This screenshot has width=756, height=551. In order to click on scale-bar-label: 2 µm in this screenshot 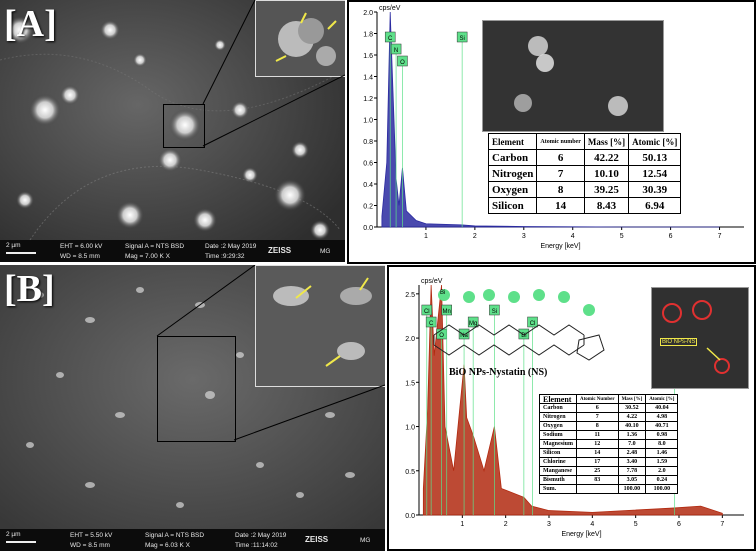, I will do `click(13, 245)`.